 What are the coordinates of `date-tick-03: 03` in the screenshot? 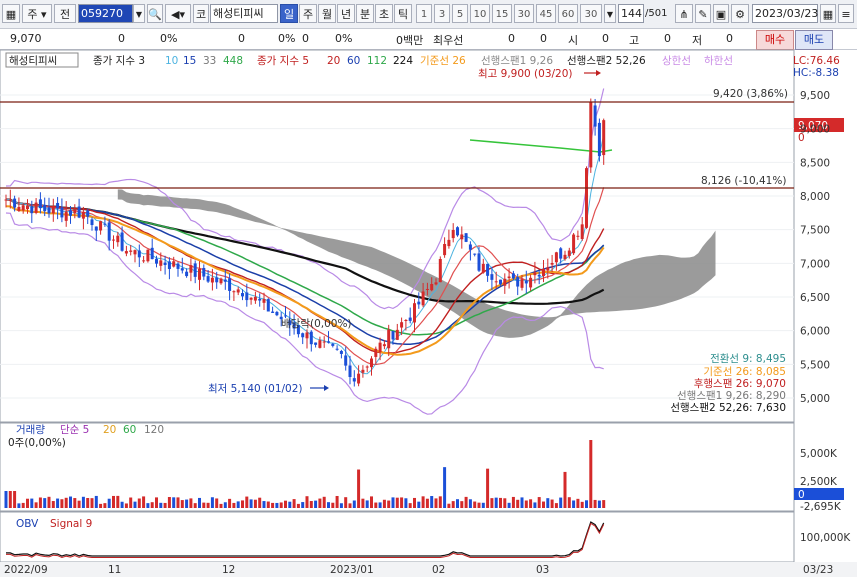 It's located at (542, 570).